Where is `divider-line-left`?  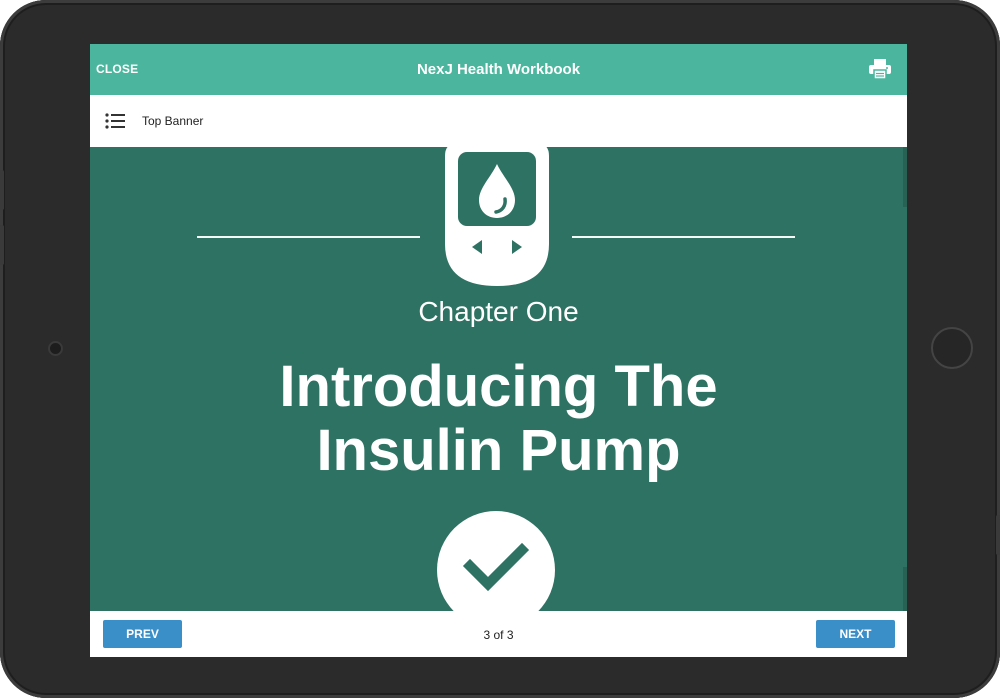
divider-line-left is located at coordinates (308, 237).